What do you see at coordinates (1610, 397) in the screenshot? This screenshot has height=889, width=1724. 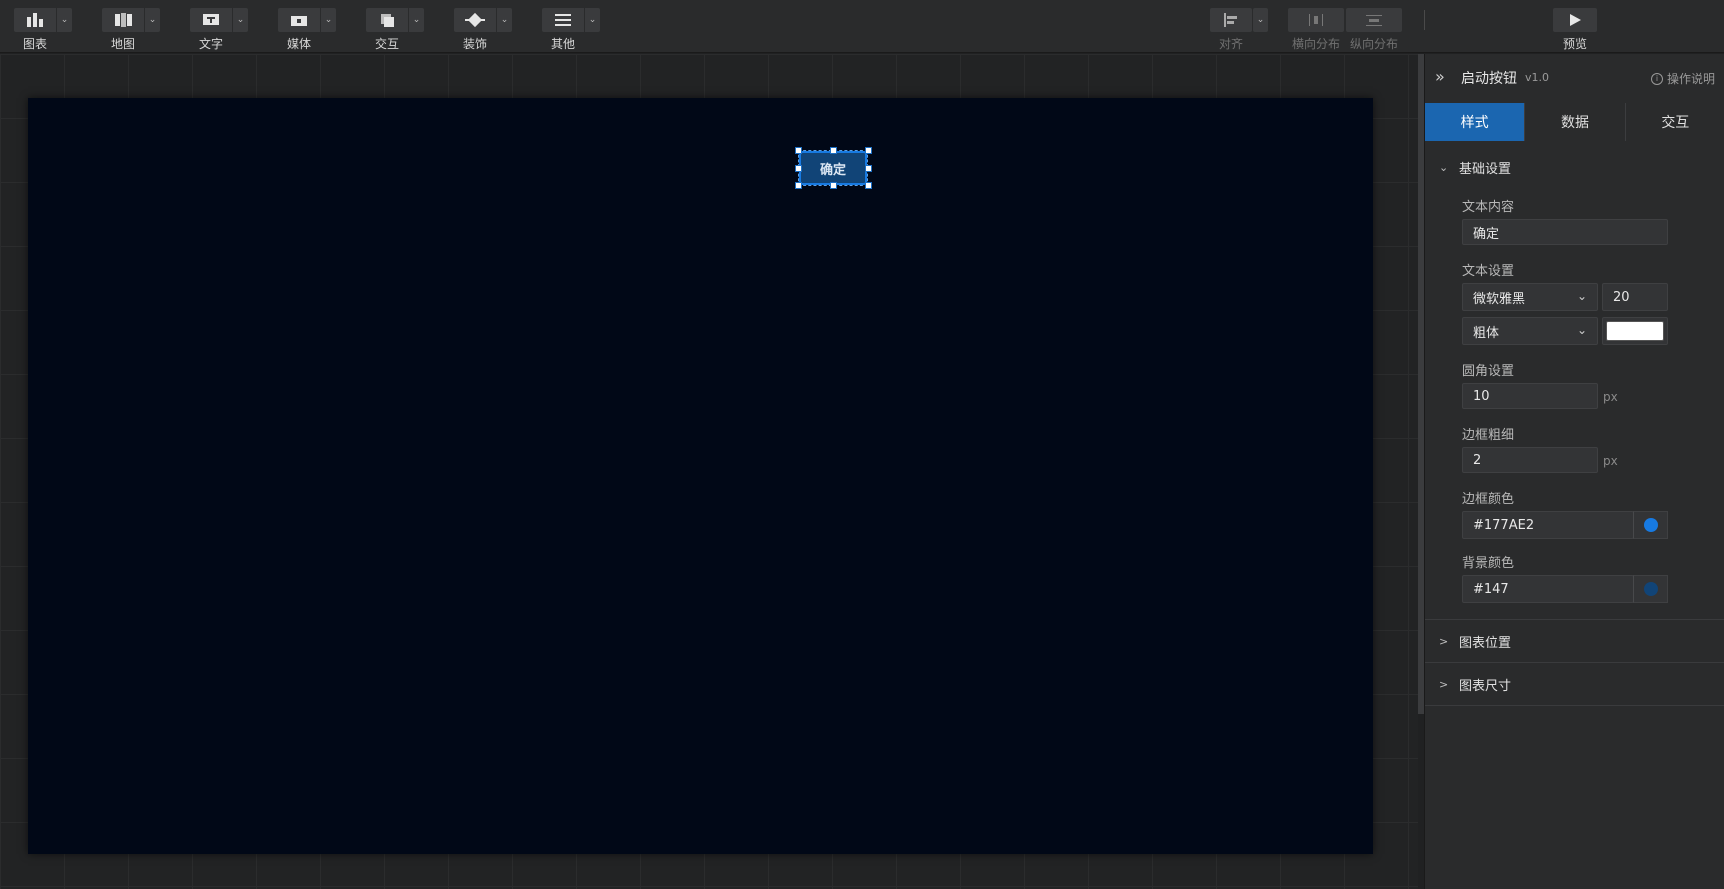 I see `radius-unit: px` at bounding box center [1610, 397].